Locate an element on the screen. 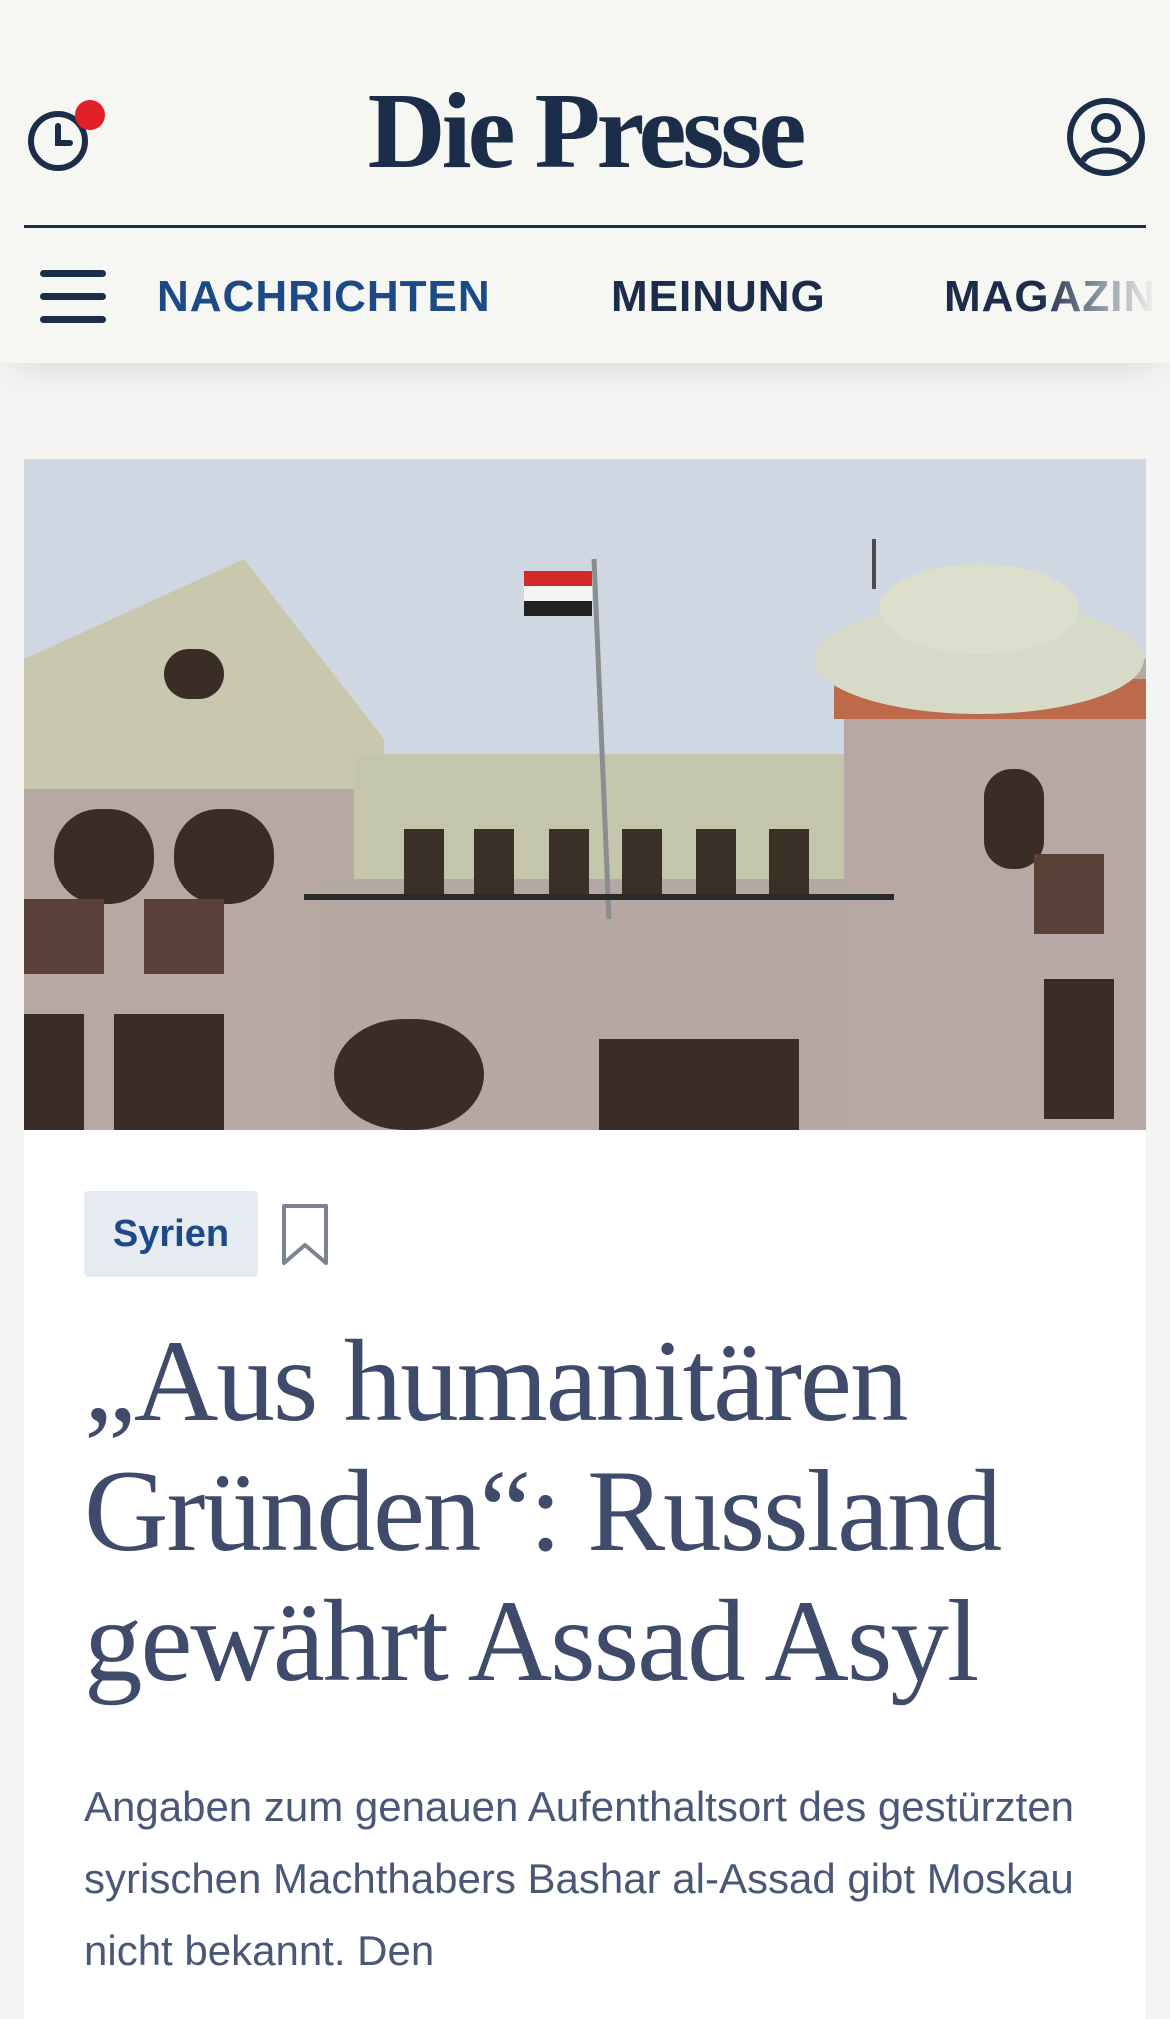 Image resolution: width=1170 pixels, height=2019 pixels. user-icon is located at coordinates (1106, 137).